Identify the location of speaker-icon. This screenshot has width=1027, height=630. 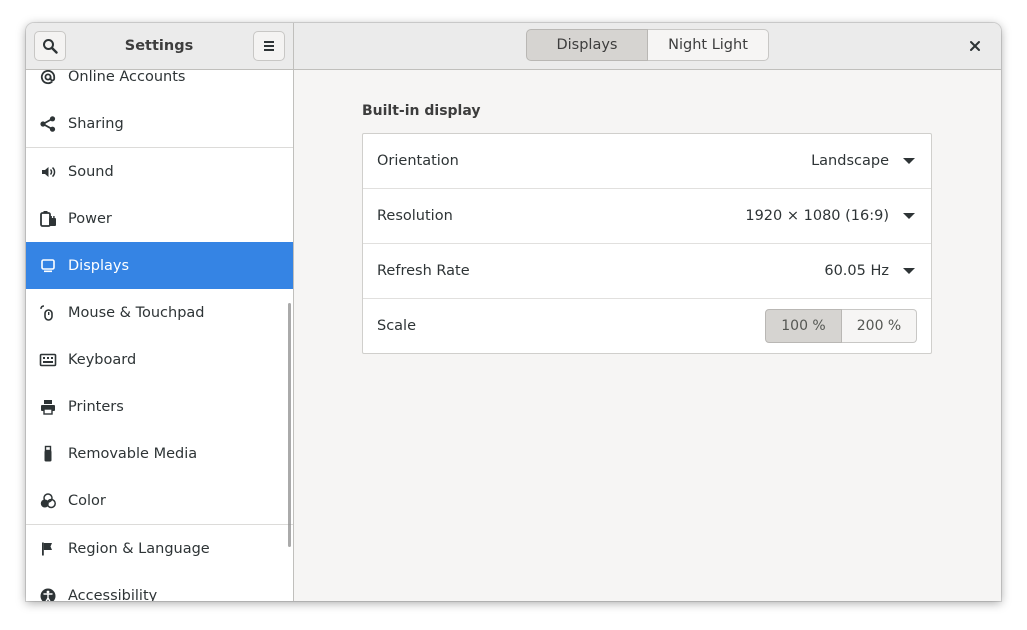
(48, 172).